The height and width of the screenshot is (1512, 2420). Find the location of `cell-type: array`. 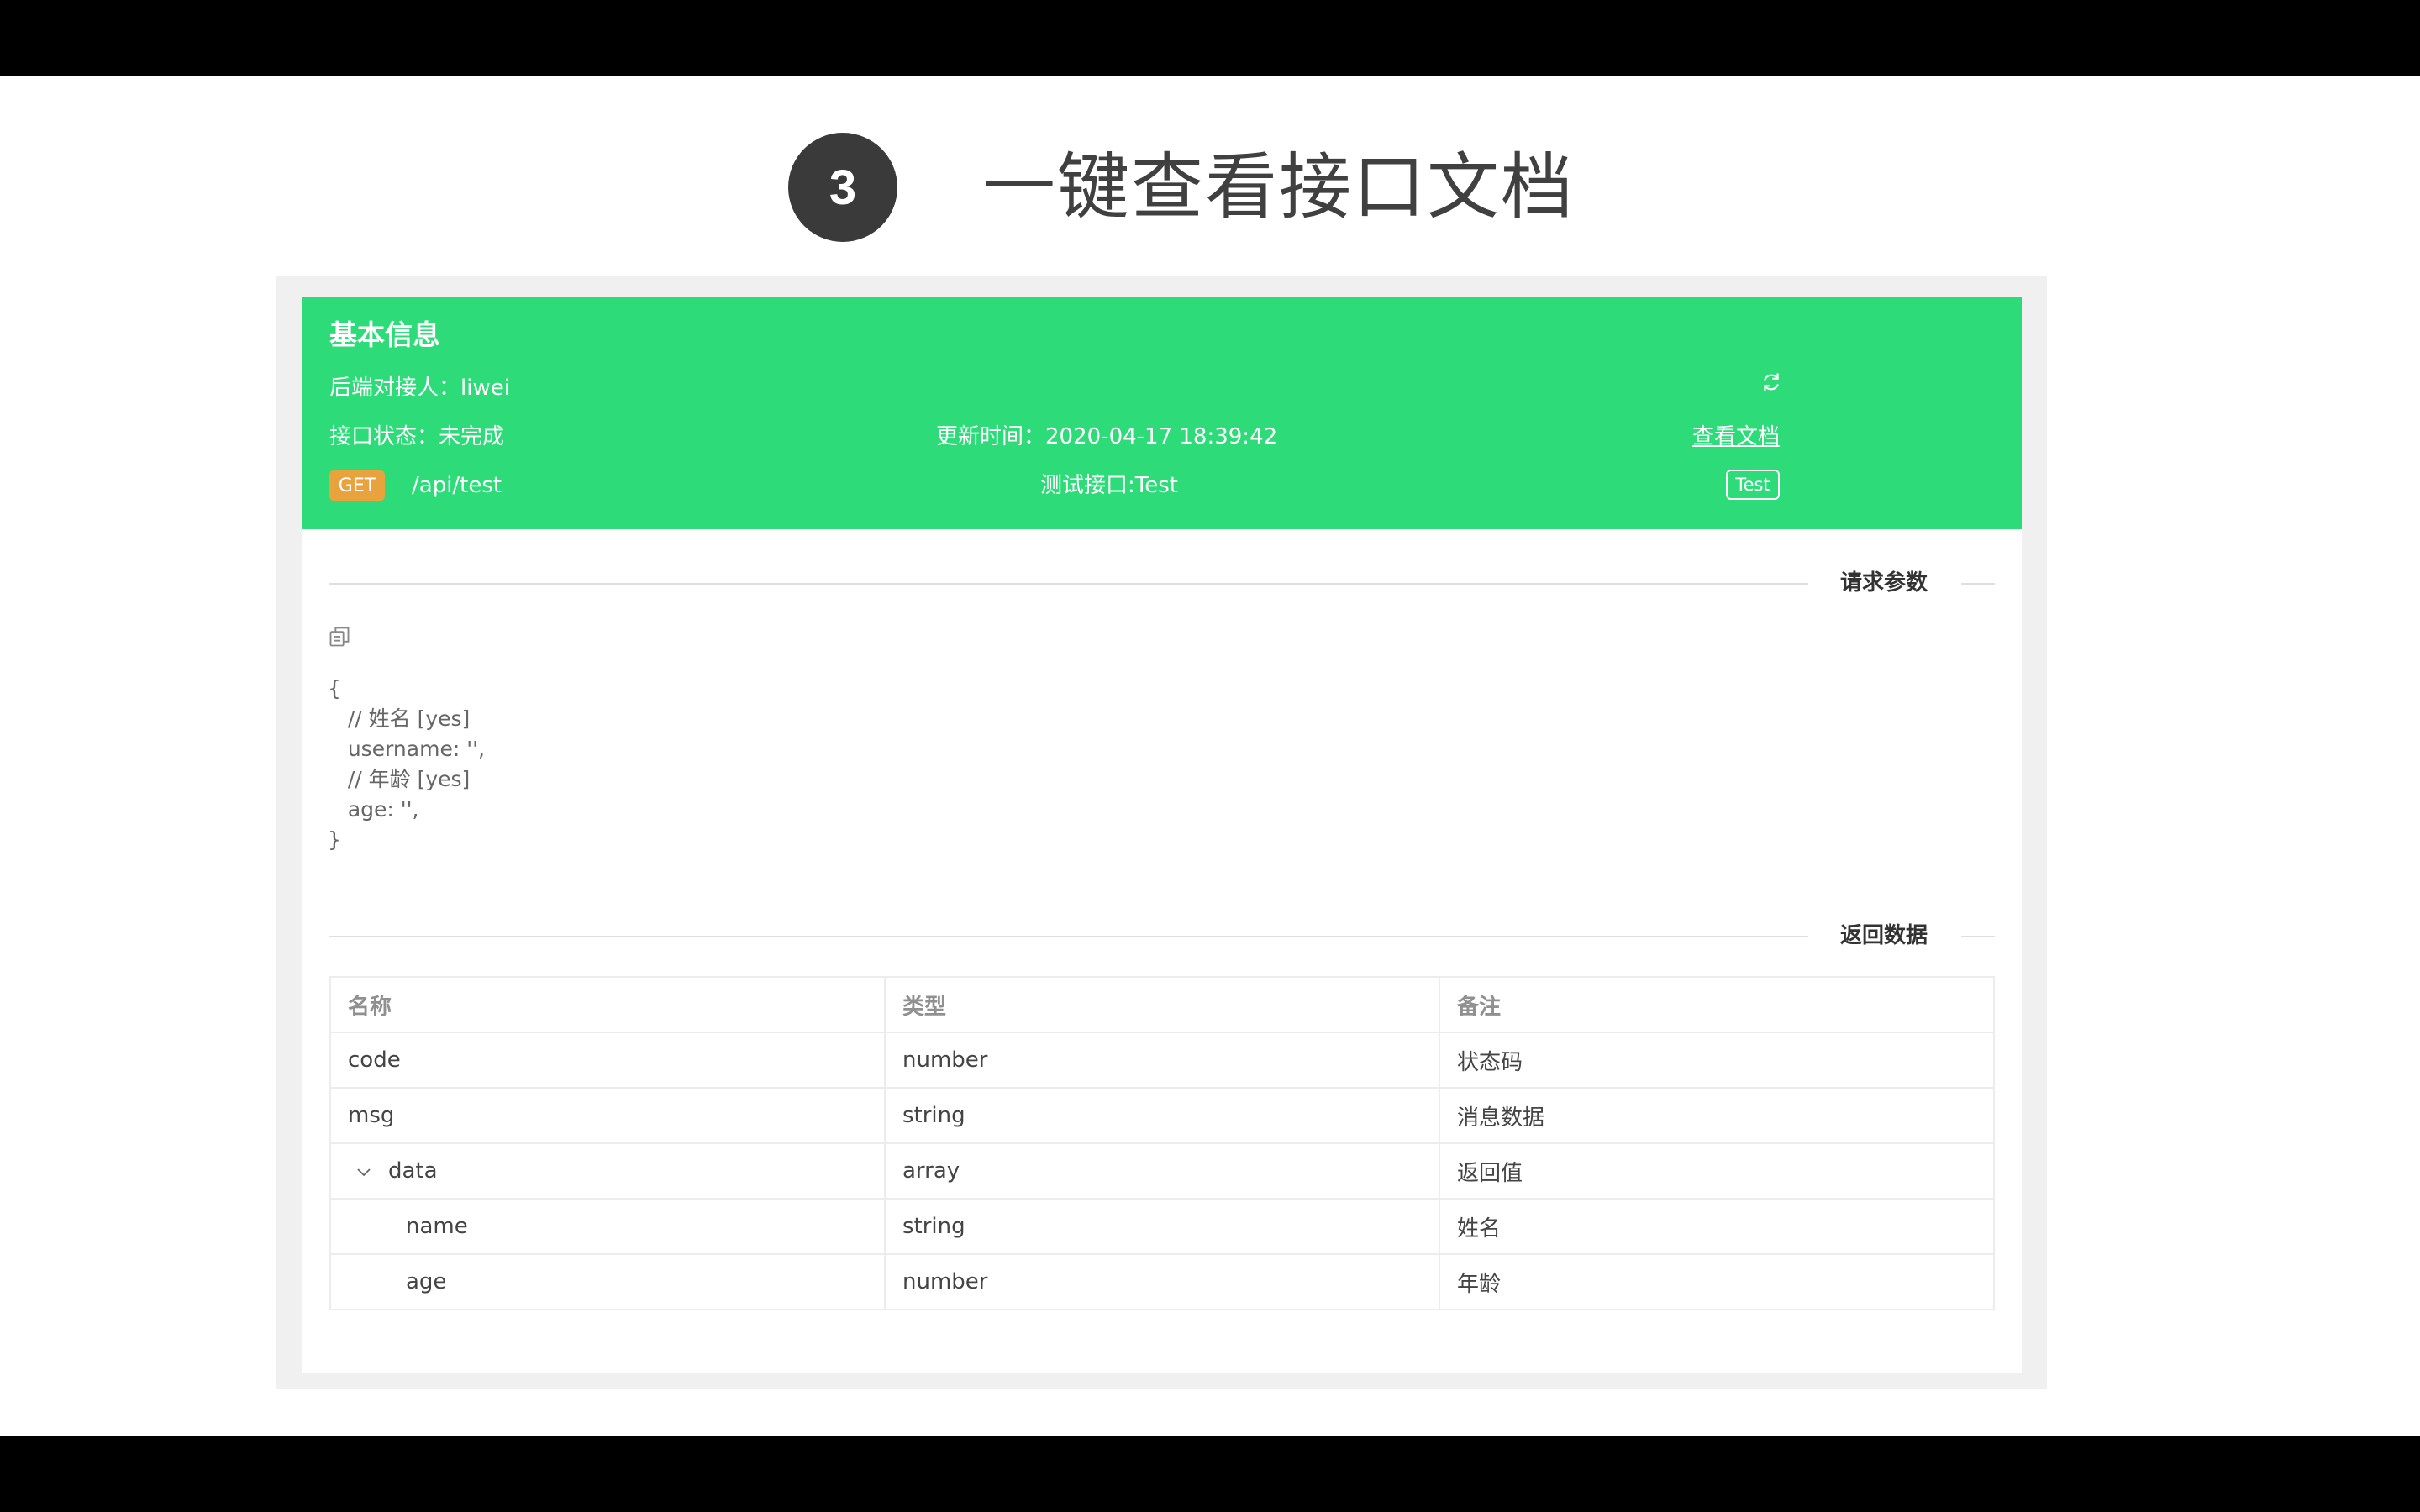

cell-type: array is located at coordinates (1162, 1171).